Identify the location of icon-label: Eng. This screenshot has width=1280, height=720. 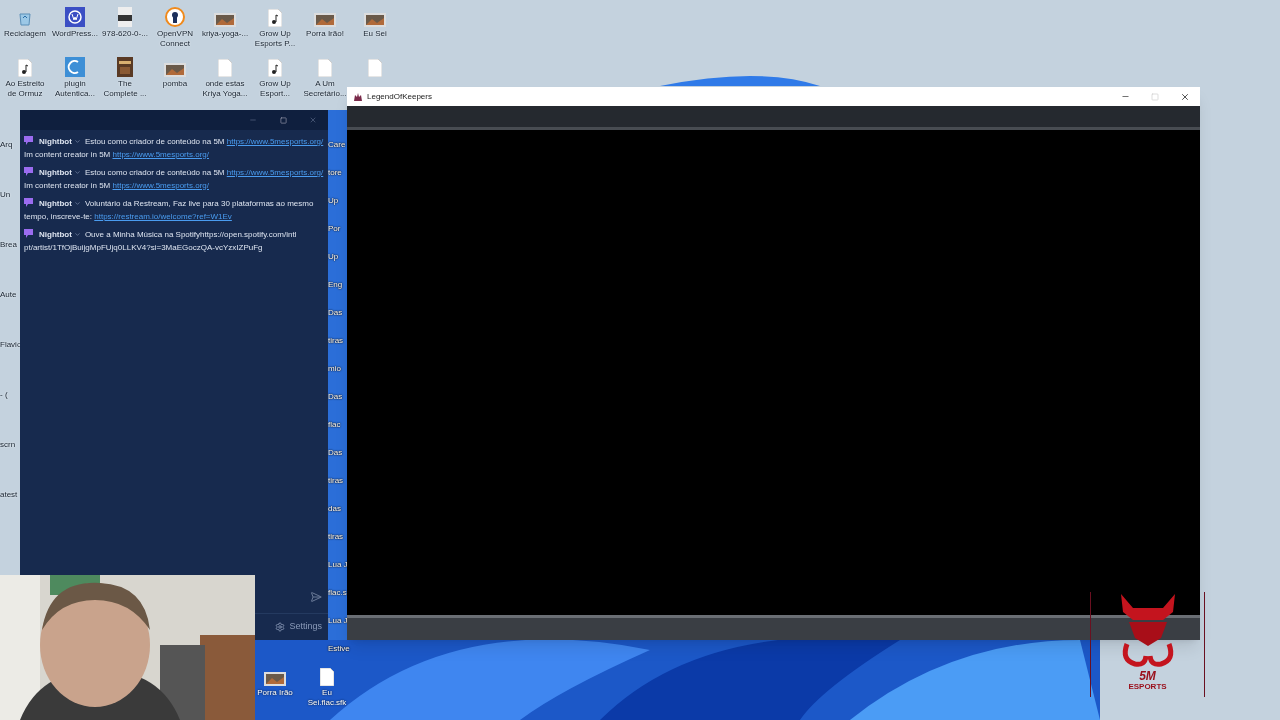
(335, 285).